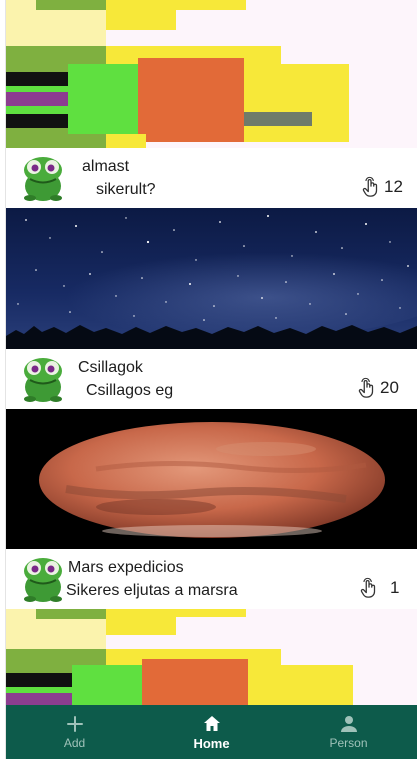 This screenshot has height=759, width=417. What do you see at coordinates (393, 186) in the screenshot?
I see `like-count: 12` at bounding box center [393, 186].